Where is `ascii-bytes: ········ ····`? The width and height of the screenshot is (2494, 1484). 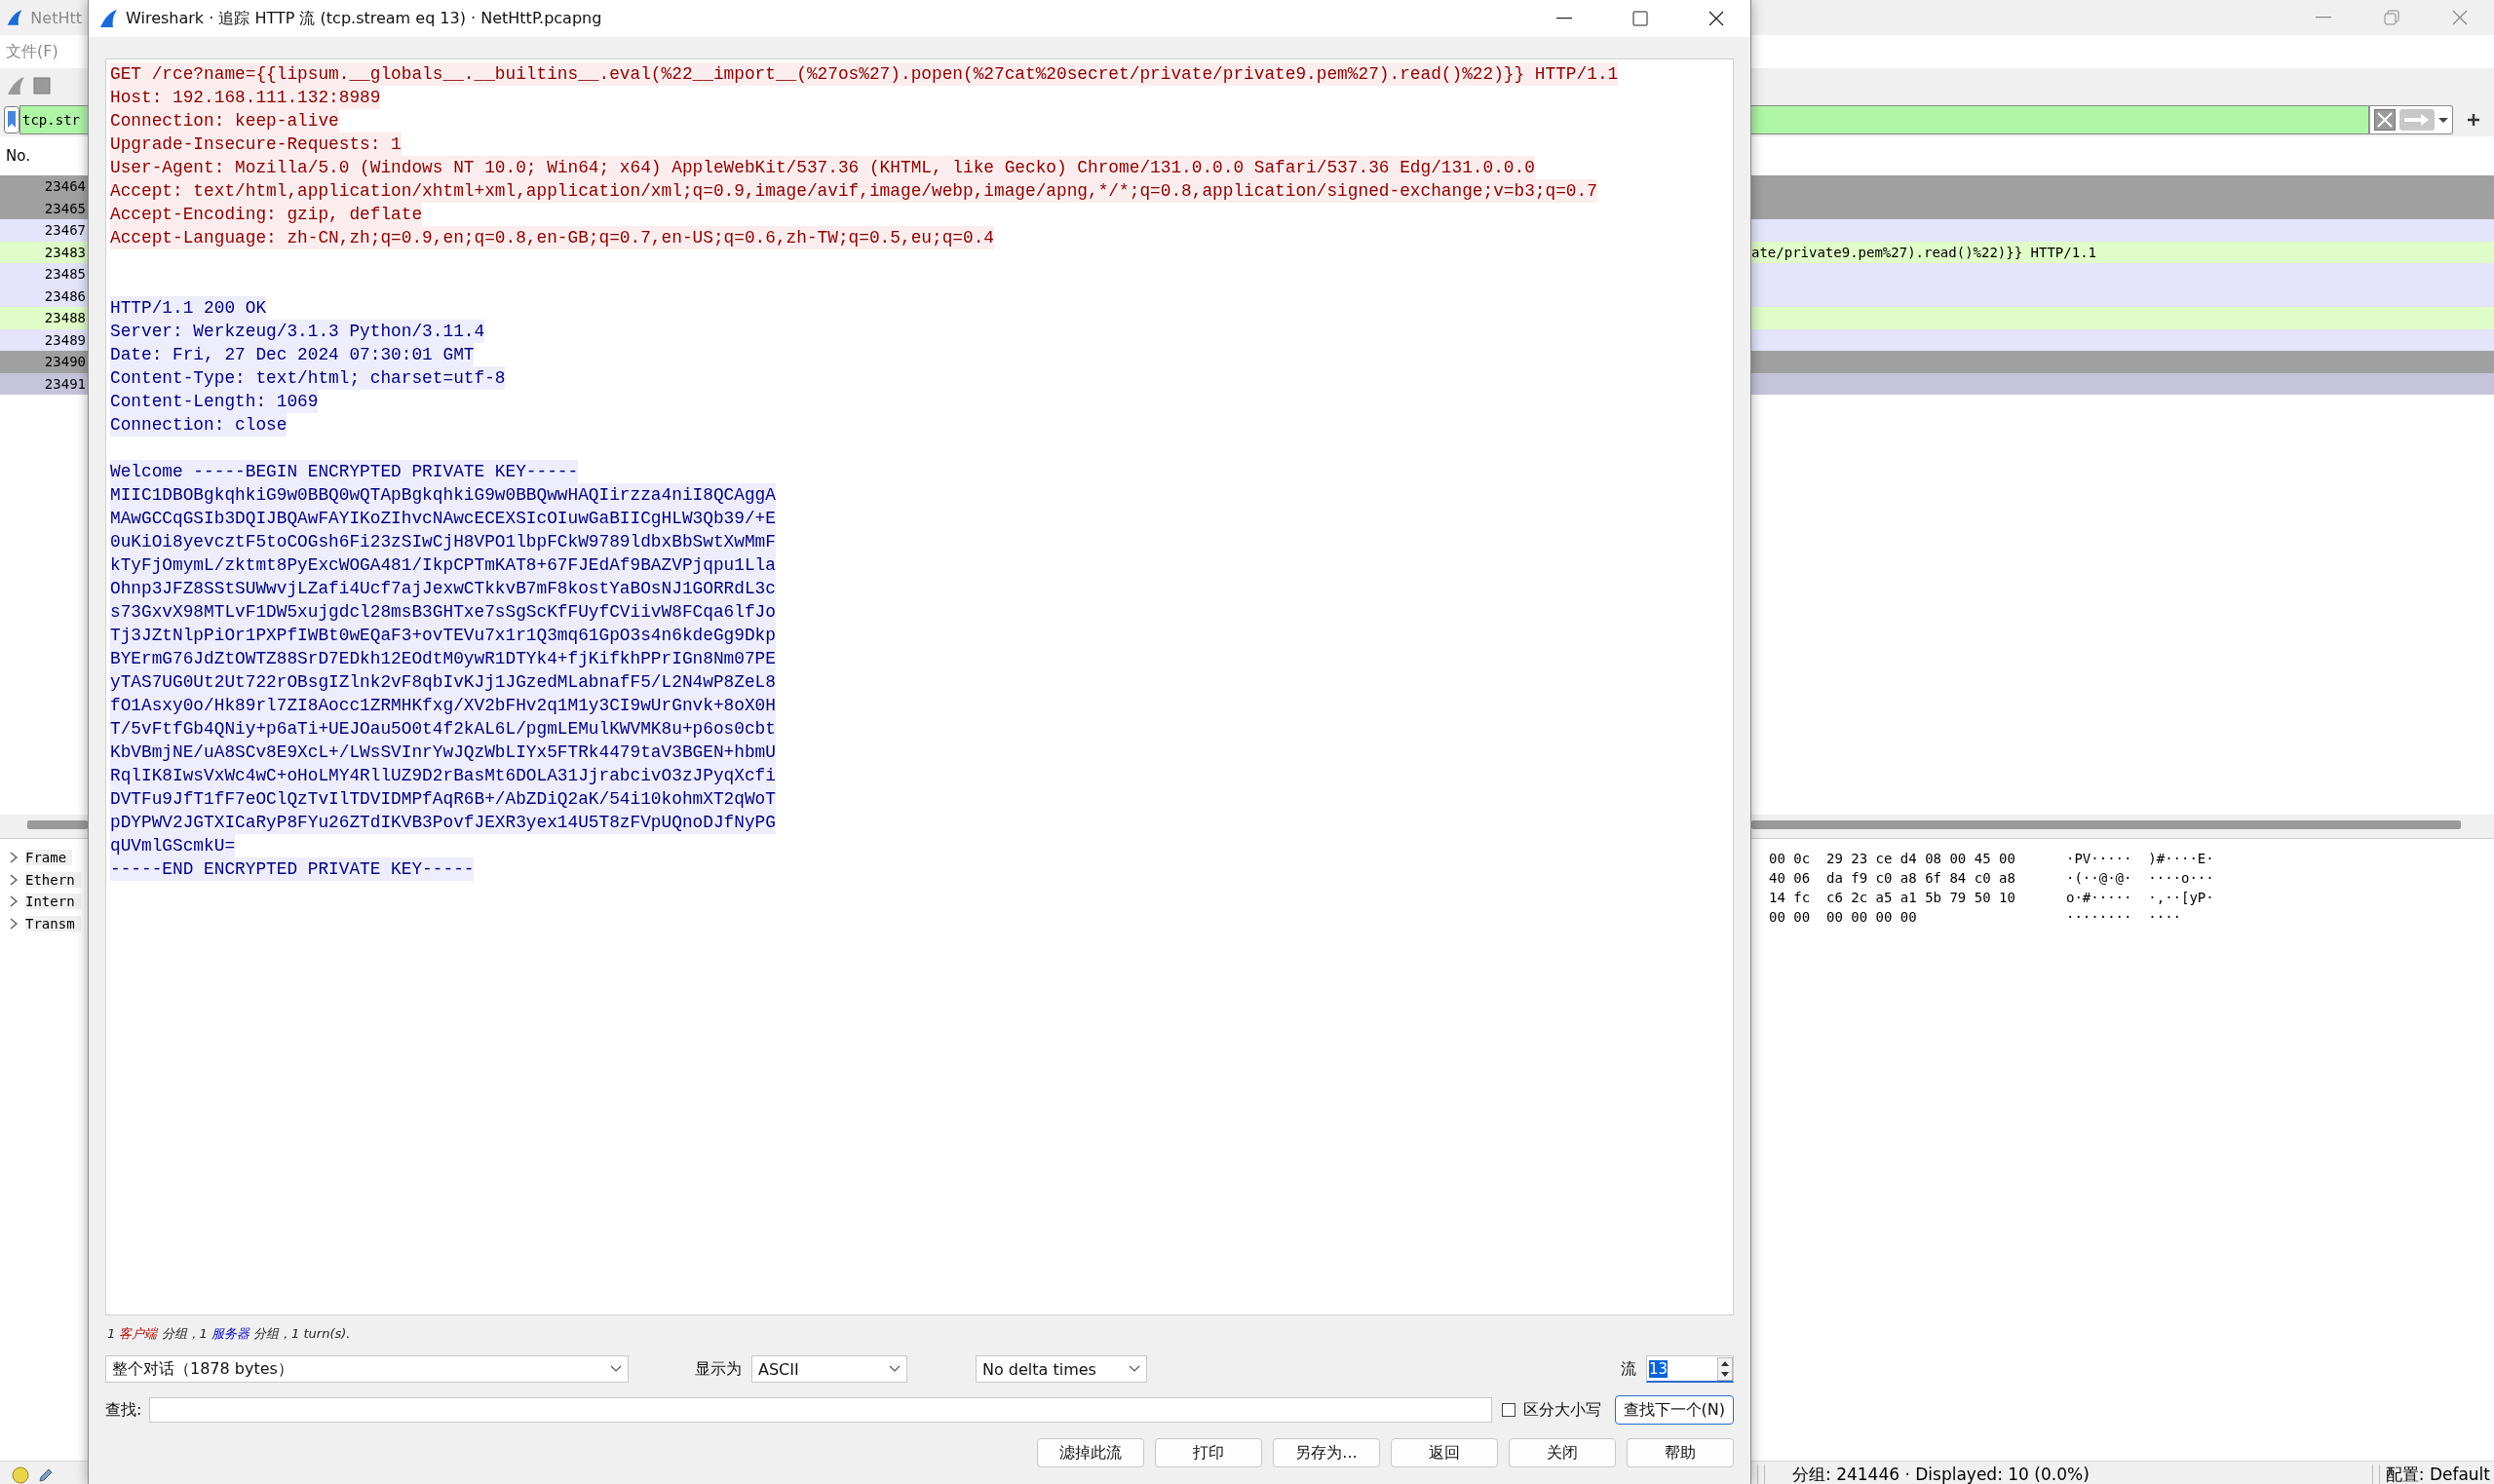
ascii-bytes: ········ ···· is located at coordinates (2123, 917).